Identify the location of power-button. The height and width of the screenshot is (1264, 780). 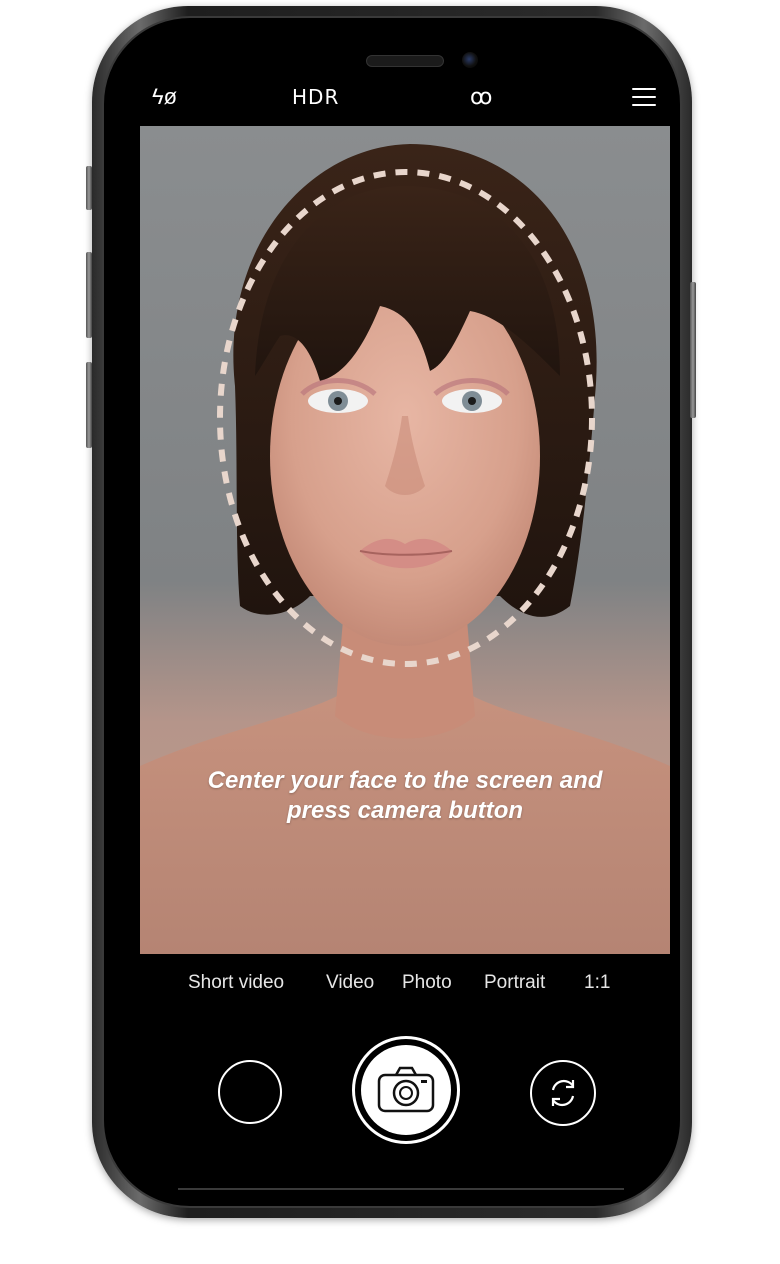
(693, 350).